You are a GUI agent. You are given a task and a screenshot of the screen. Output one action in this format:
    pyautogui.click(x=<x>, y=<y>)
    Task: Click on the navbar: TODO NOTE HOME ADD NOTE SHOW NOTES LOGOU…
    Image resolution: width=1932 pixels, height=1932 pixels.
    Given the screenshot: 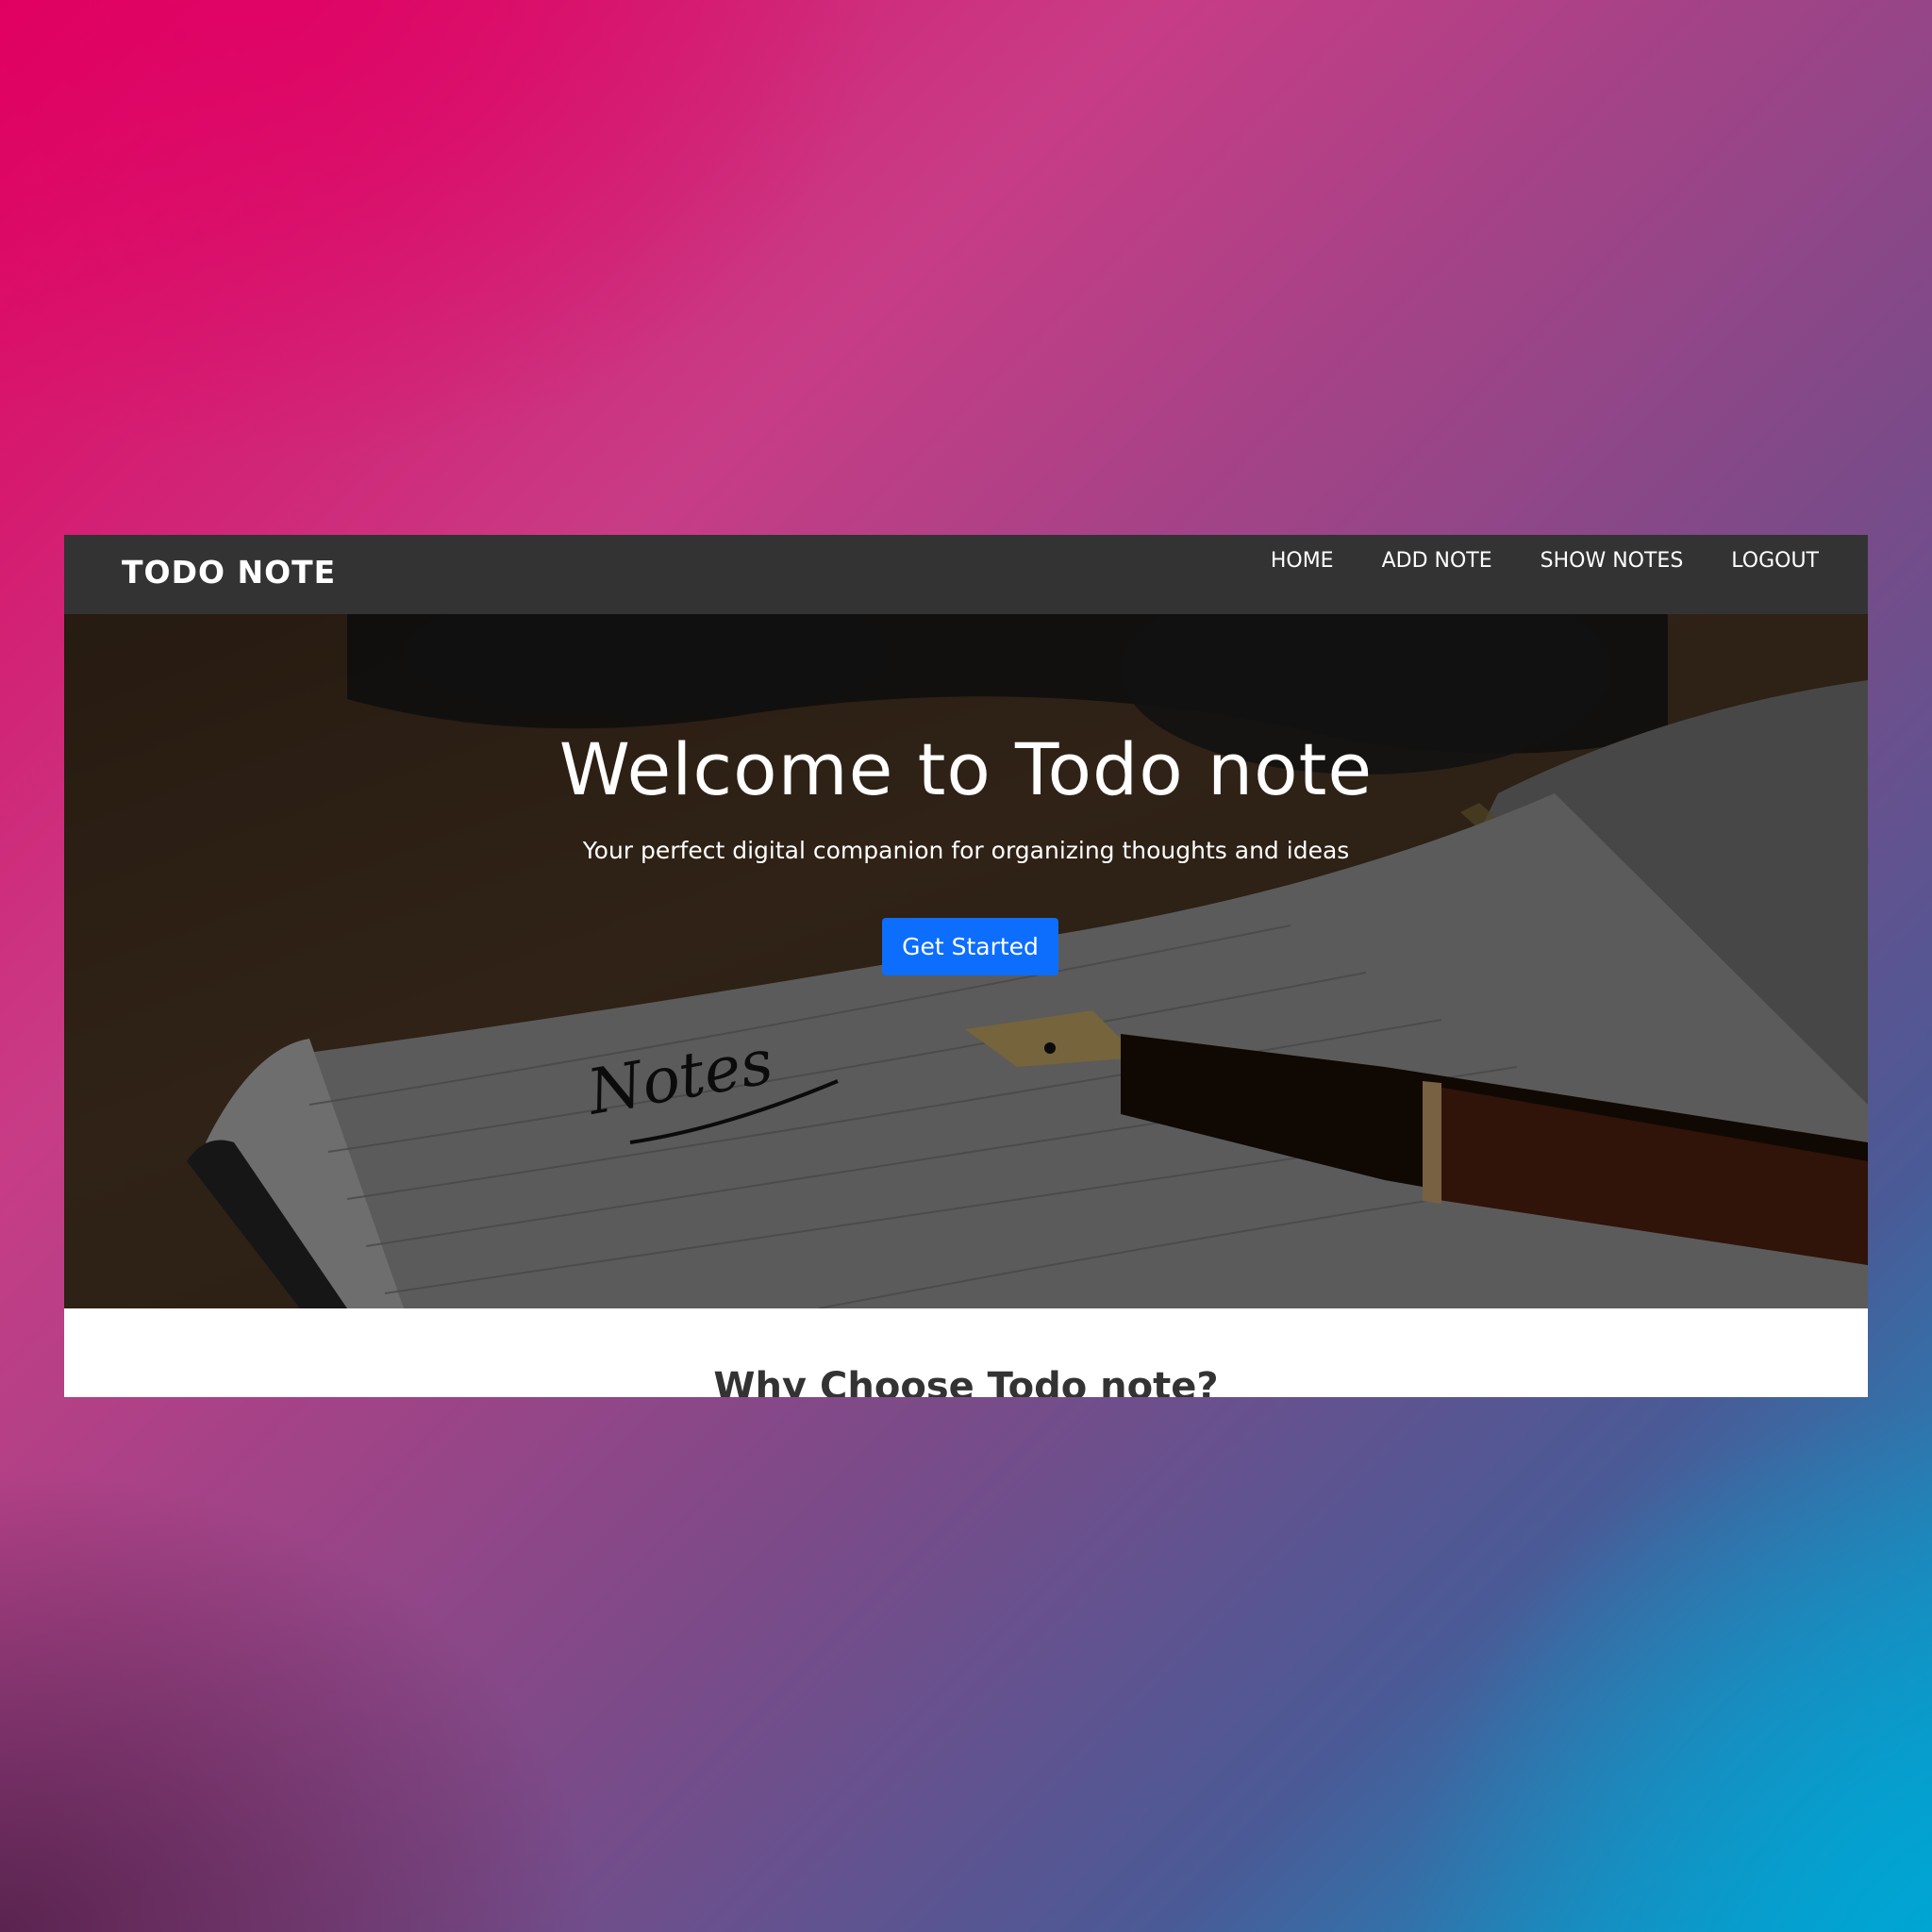 What is the action you would take?
    pyautogui.click(x=966, y=574)
    